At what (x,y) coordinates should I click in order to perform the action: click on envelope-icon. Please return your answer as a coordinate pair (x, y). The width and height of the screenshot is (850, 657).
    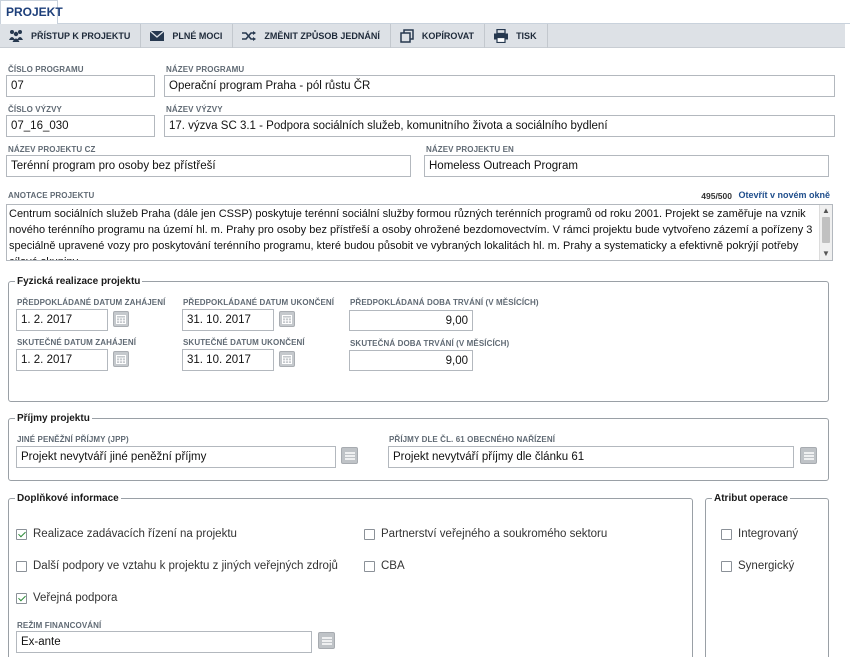
    Looking at the image, I should click on (157, 36).